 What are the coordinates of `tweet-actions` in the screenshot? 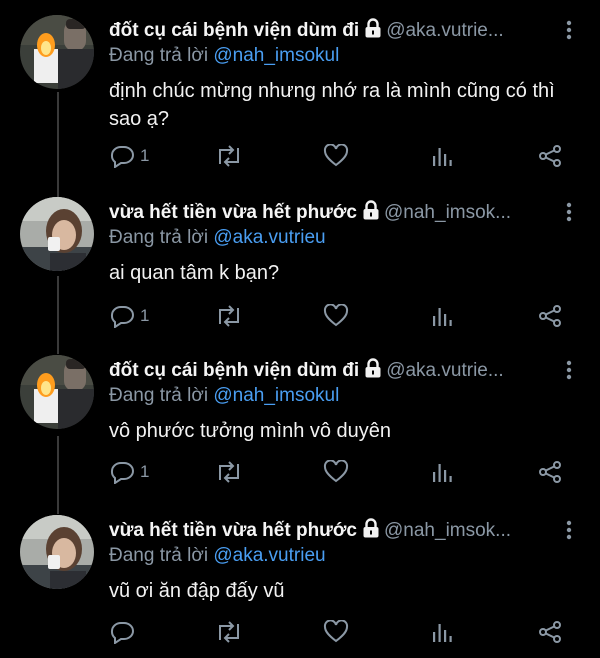 It's located at (344, 632).